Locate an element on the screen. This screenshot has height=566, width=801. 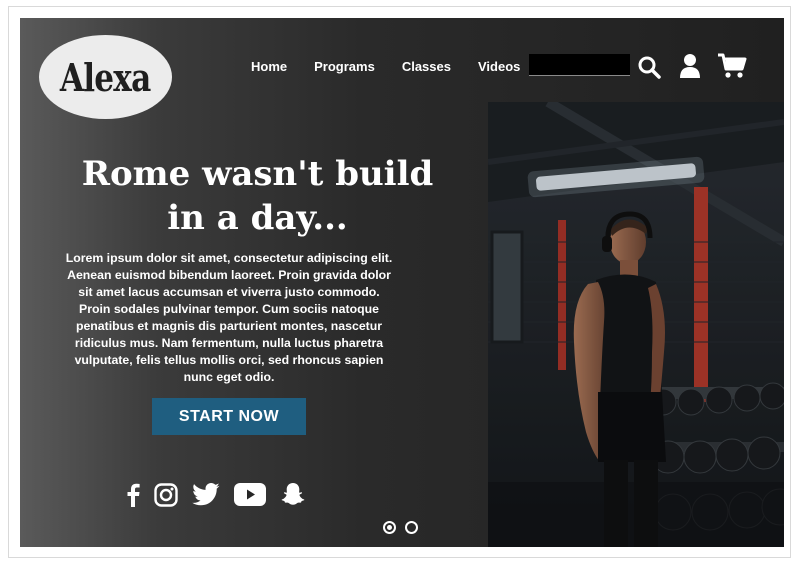
snapchat-icon is located at coordinates (293, 494).